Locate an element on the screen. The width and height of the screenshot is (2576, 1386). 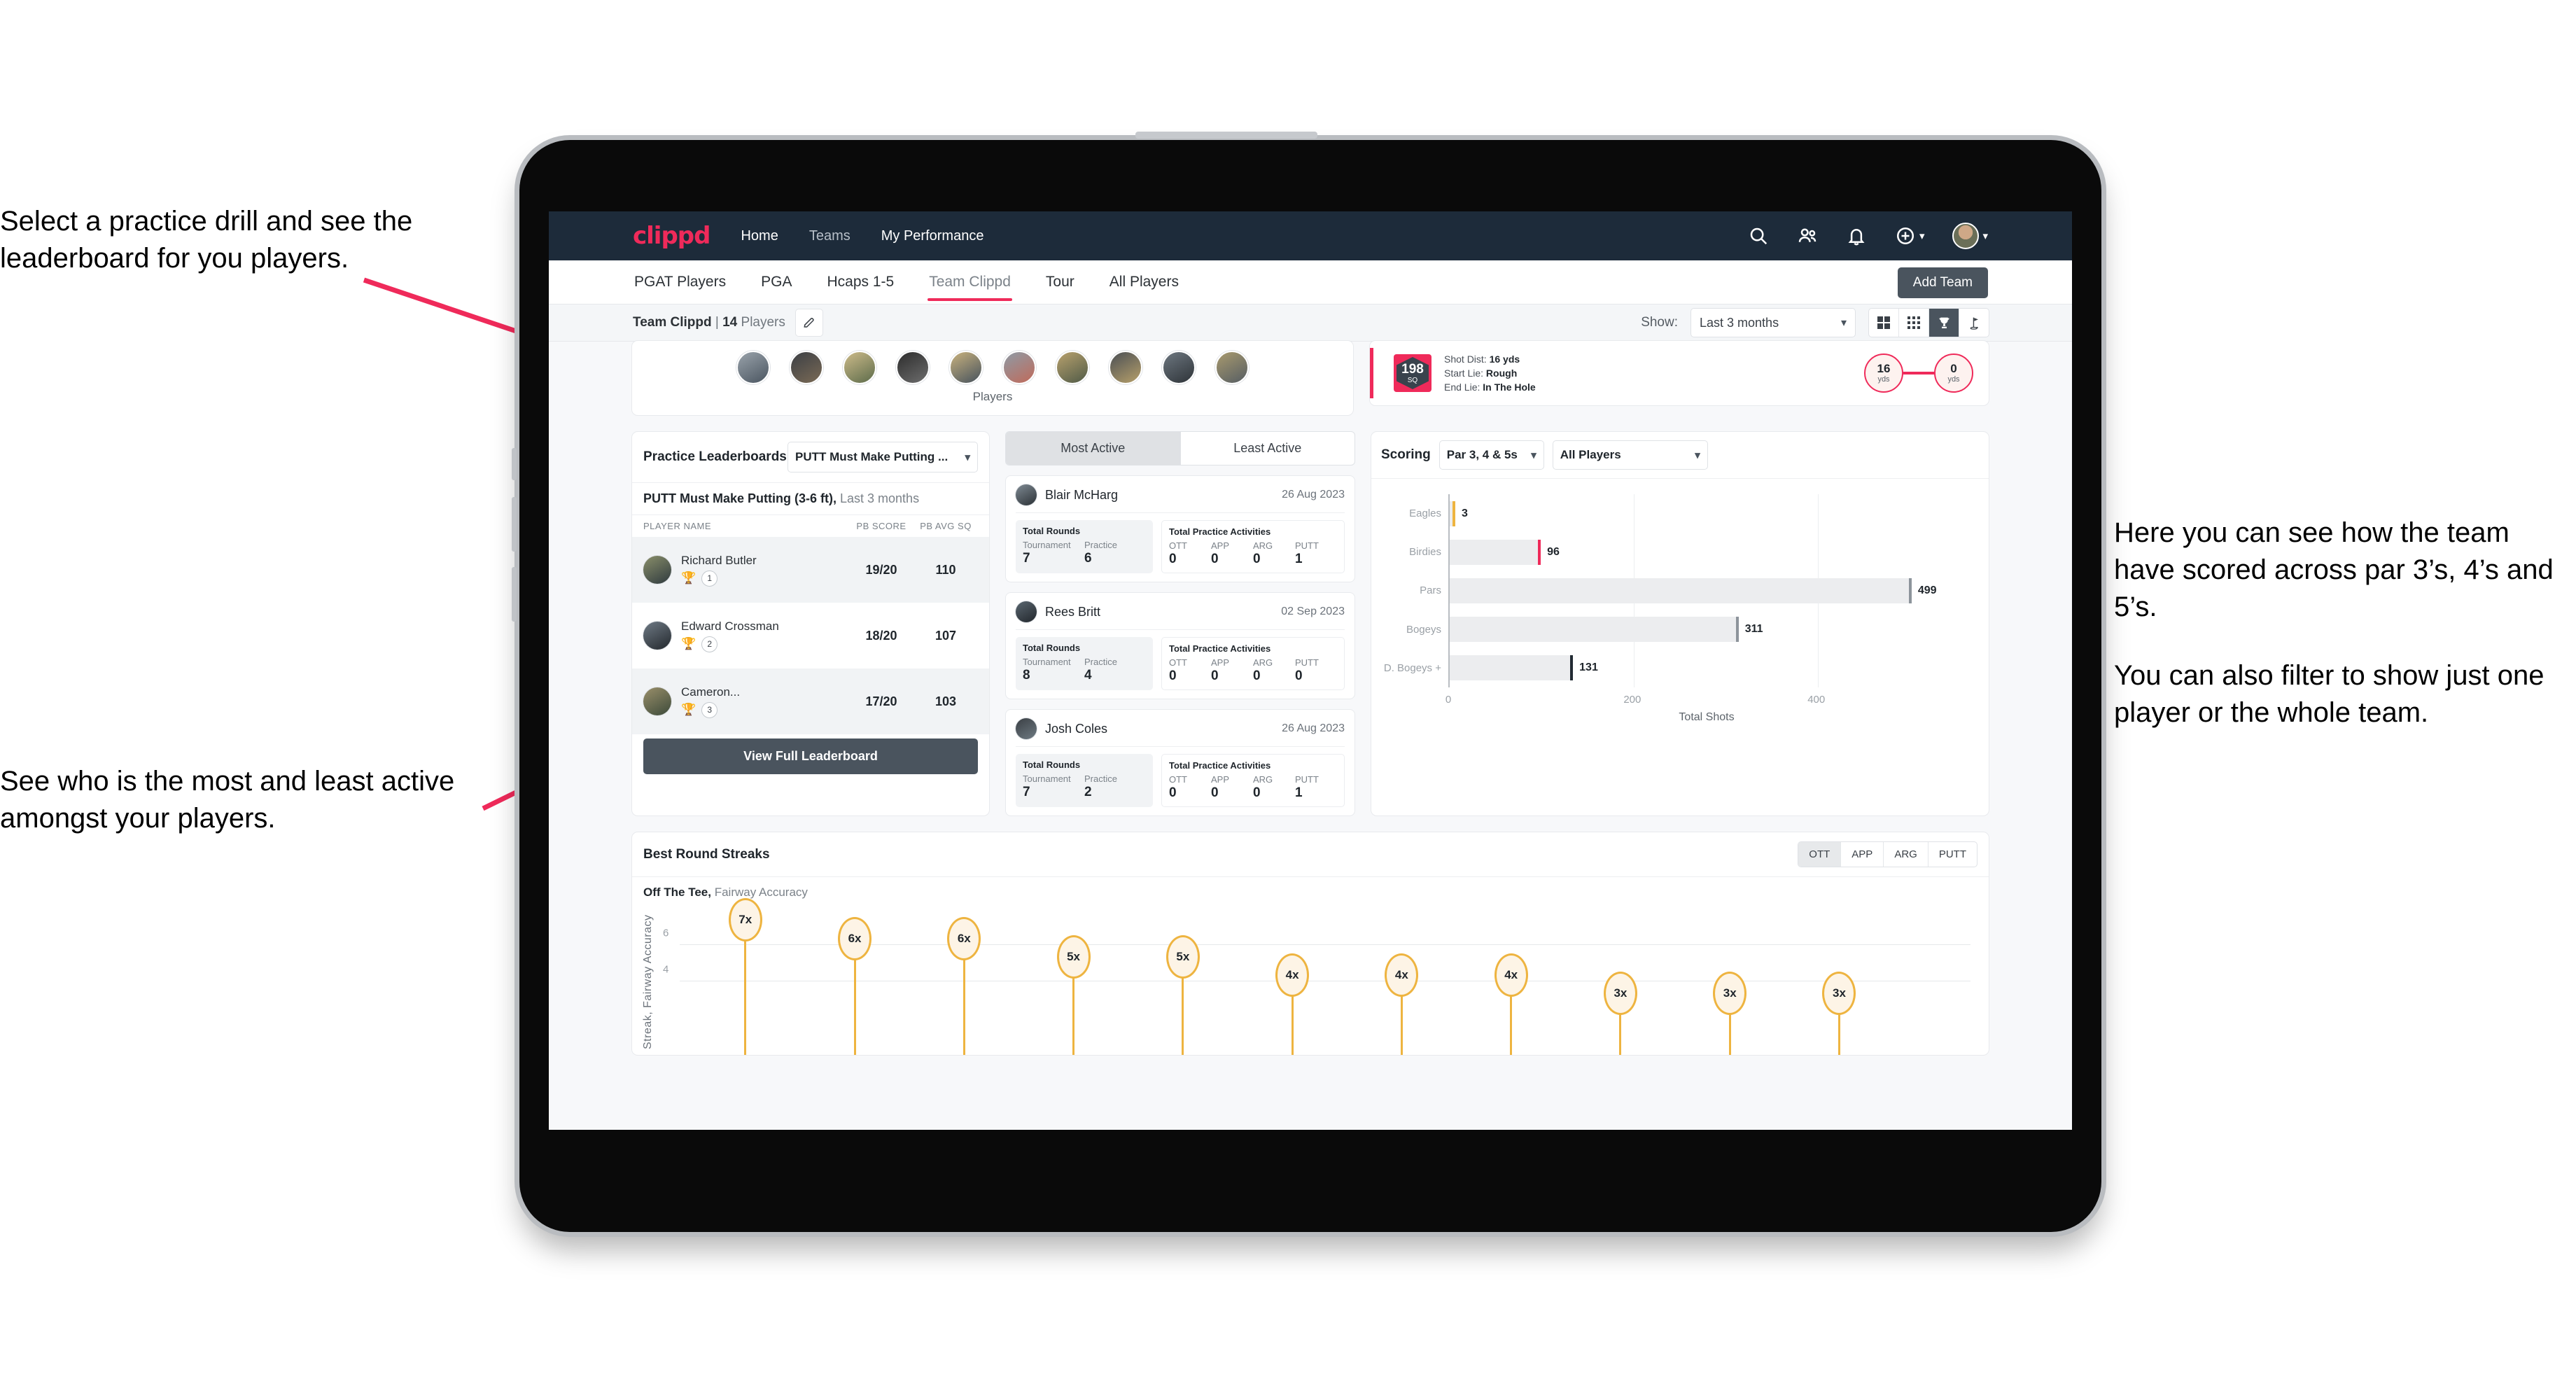
pb-avg-sq-value: 110 is located at coordinates (945, 569).